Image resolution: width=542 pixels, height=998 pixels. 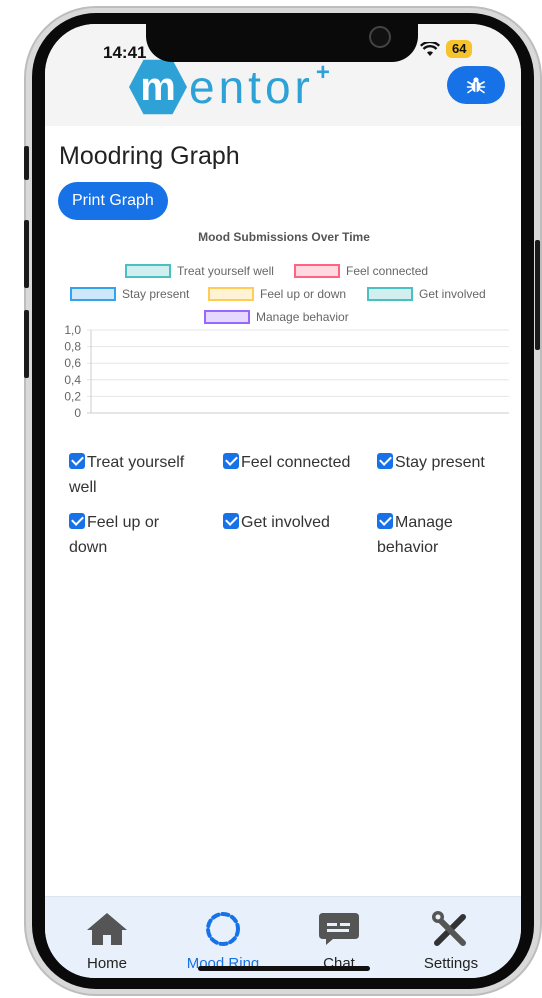 I want to click on nav-item-settings: Settings, so click(x=451, y=941).